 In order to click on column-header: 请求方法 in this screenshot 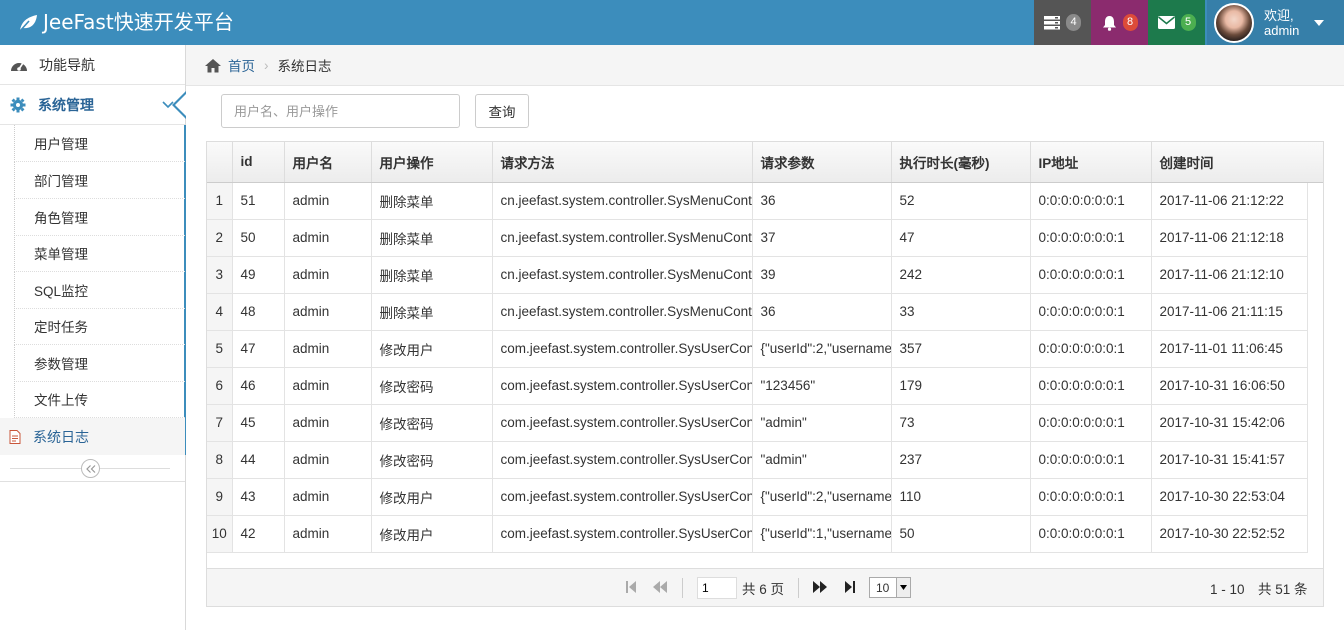, I will do `click(622, 162)`.